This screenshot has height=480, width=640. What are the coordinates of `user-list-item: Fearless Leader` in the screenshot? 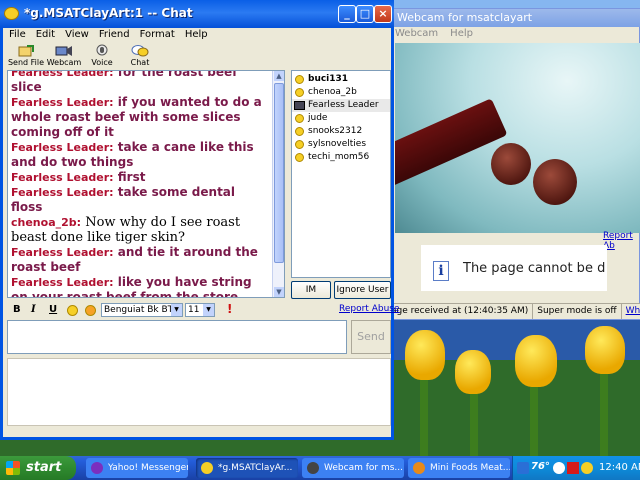 It's located at (341, 105).